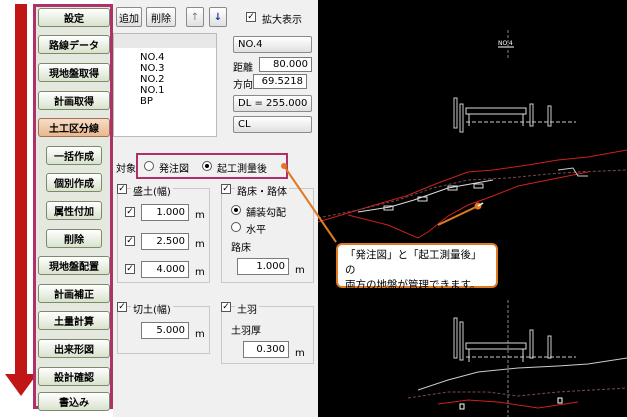 The image size is (627, 420). I want to click on subgrade-unit: m, so click(300, 270).